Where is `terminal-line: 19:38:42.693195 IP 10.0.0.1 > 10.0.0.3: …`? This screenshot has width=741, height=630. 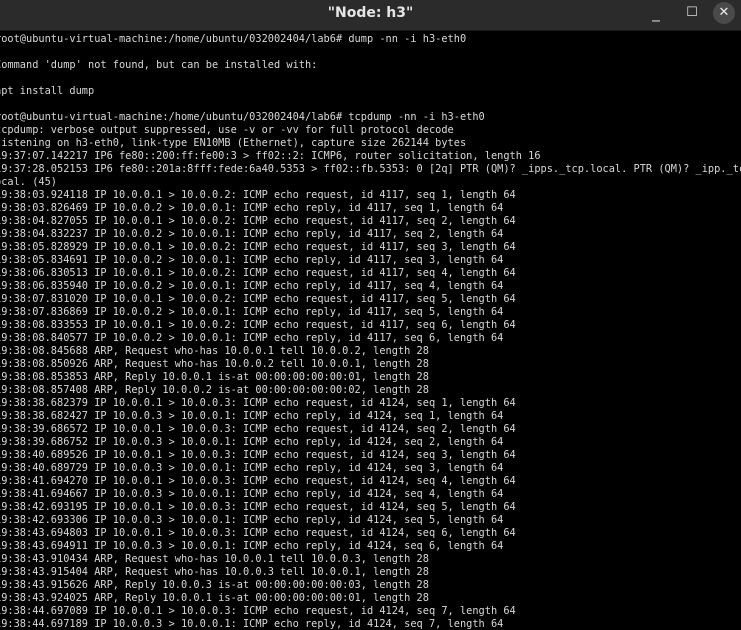
terminal-line: 19:38:42.693195 IP 10.0.0.1 > 10.0.0.3: … is located at coordinates (258, 507).